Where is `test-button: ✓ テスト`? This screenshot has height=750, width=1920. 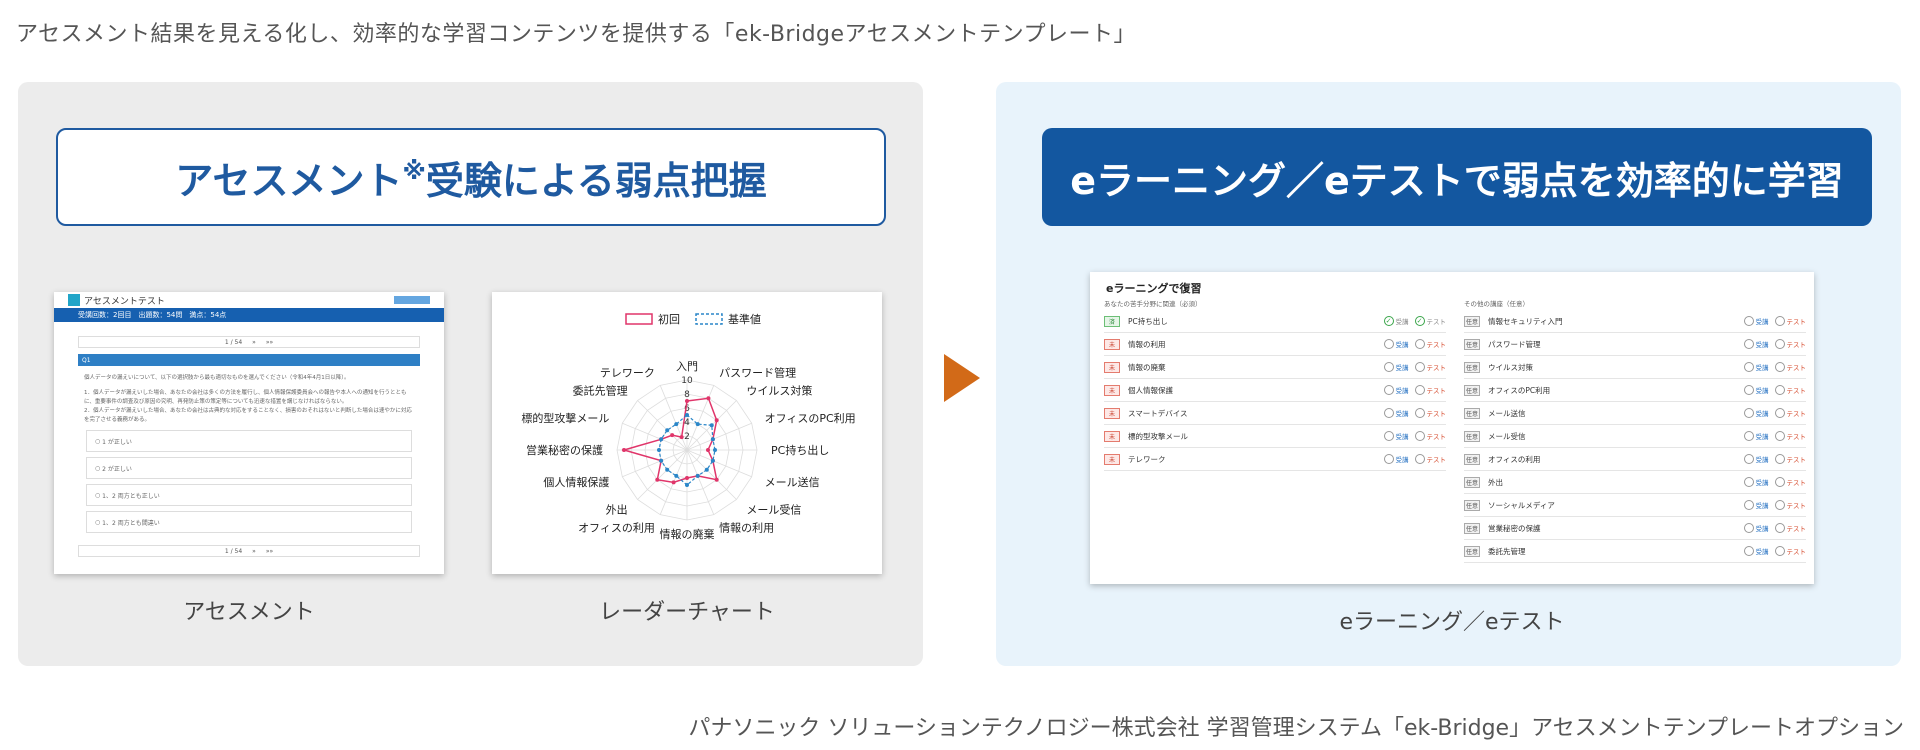 test-button: ✓ テスト is located at coordinates (1430, 321).